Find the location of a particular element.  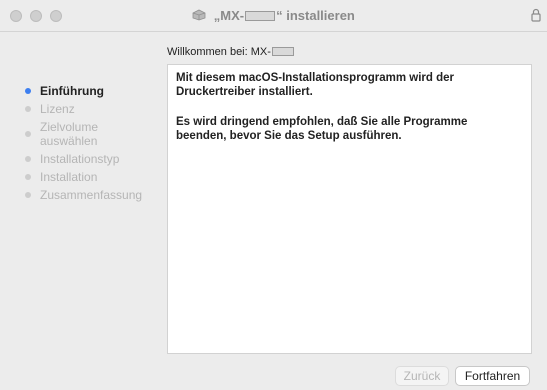

step-installation: Installation is located at coordinates (95, 177).